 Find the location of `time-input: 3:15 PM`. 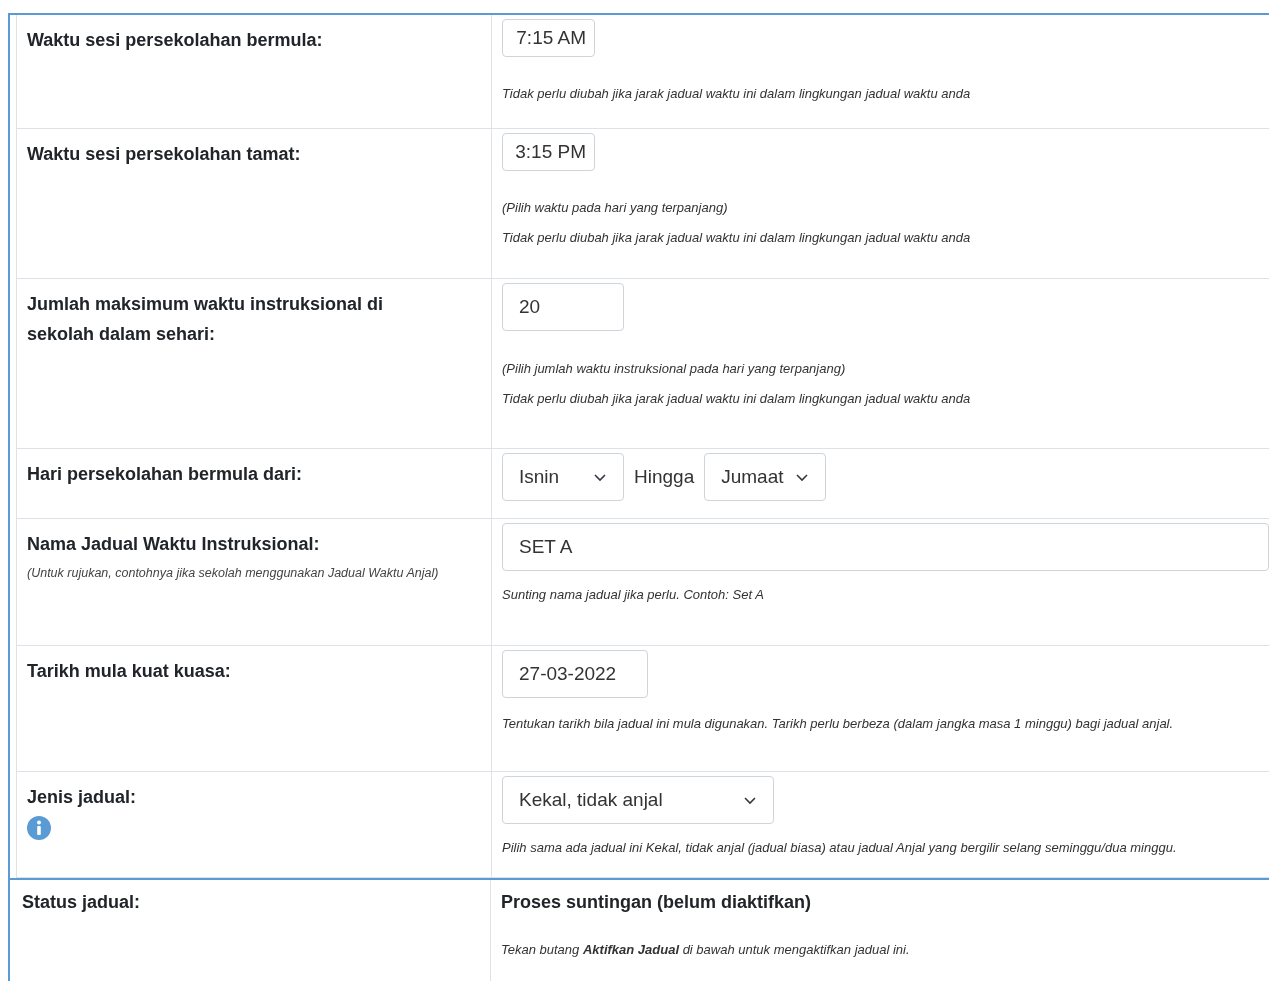

time-input: 3:15 PM is located at coordinates (548, 152).